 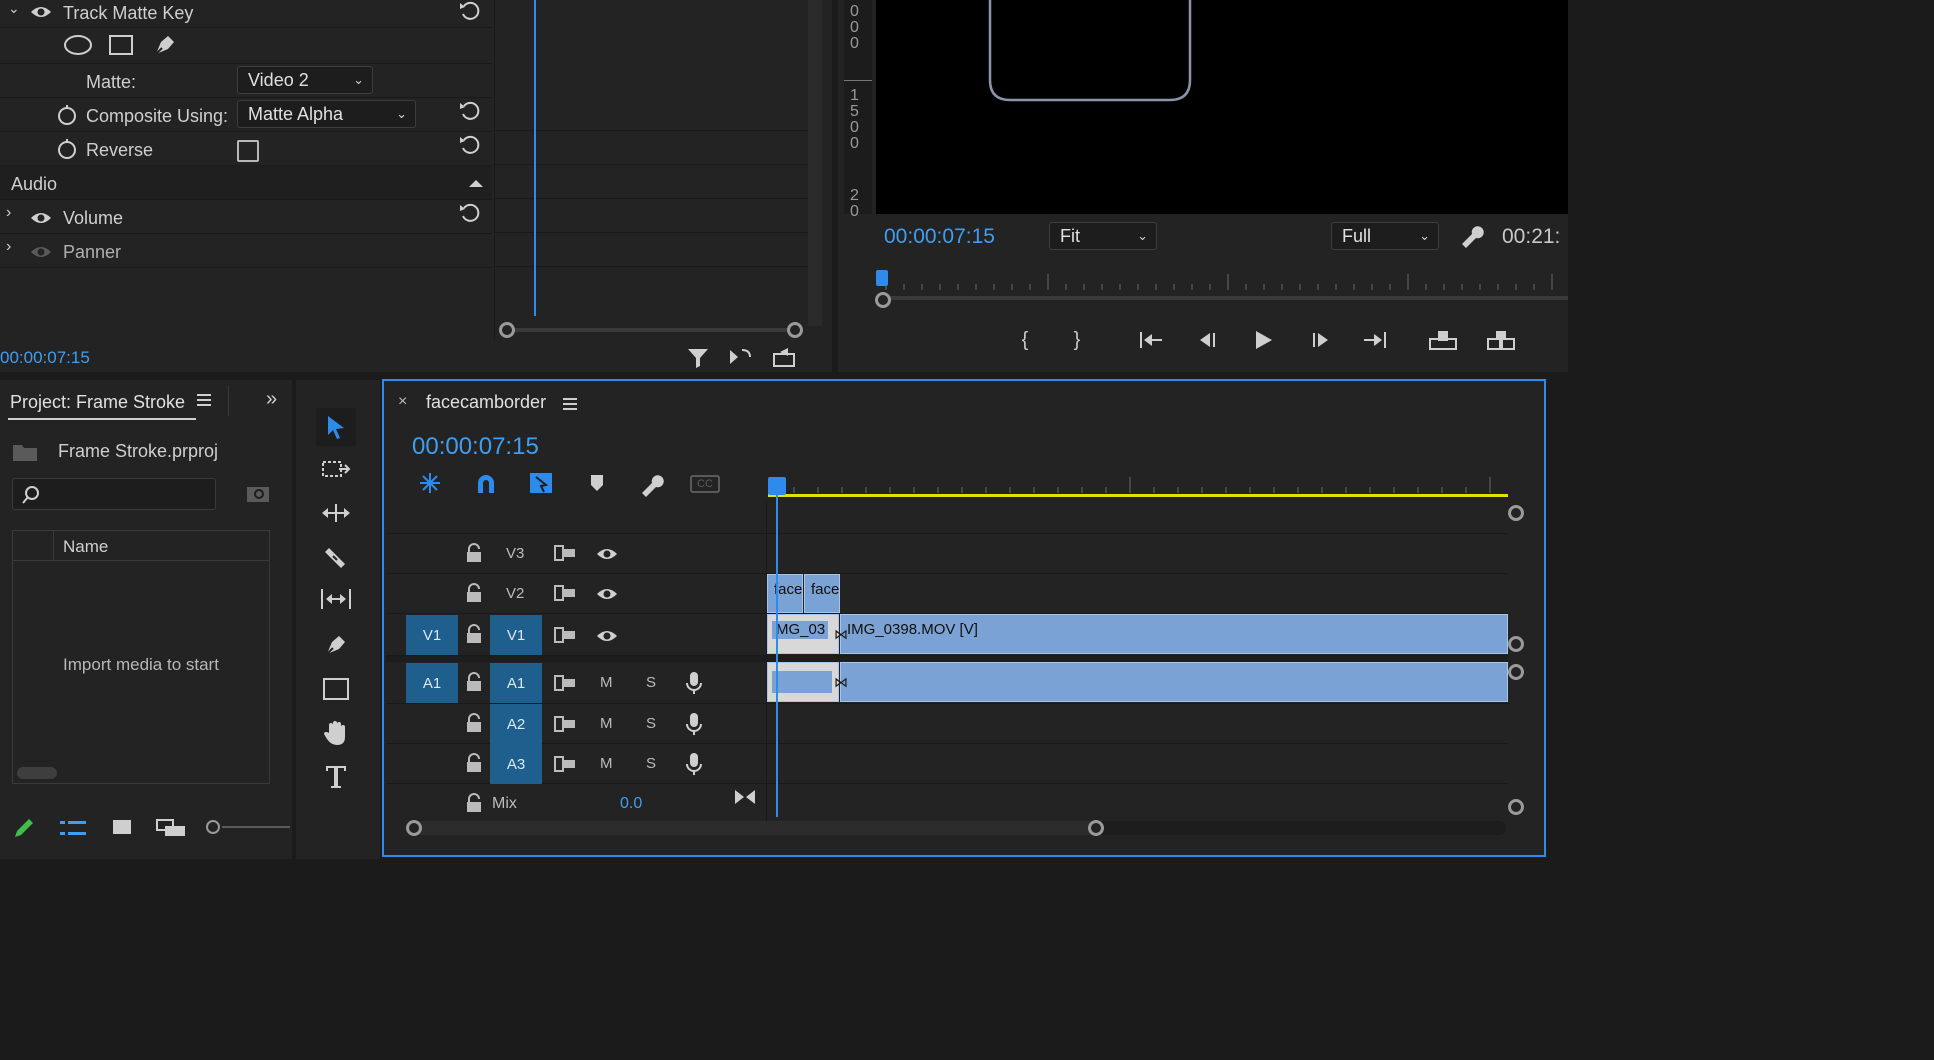 I want to click on sequence-timecode: 00:00:07:15, so click(x=475, y=447).